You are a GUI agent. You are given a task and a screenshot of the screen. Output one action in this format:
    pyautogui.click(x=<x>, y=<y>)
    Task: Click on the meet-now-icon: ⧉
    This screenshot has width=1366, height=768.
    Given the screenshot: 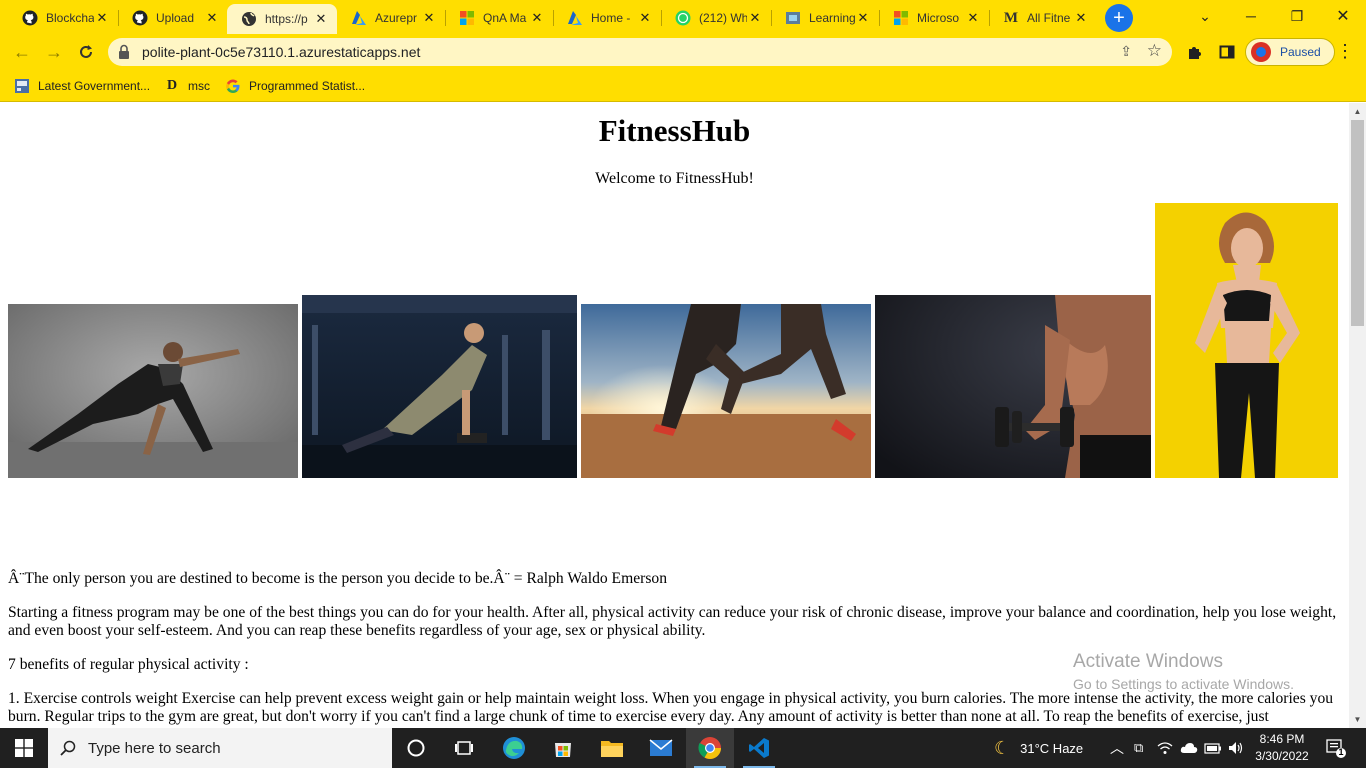 What is the action you would take?
    pyautogui.click(x=1138, y=748)
    